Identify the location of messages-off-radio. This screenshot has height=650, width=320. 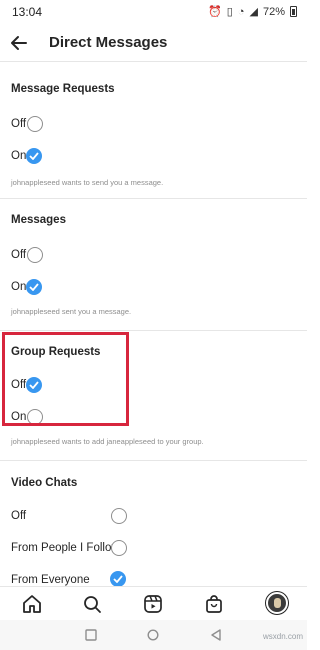
(35, 255).